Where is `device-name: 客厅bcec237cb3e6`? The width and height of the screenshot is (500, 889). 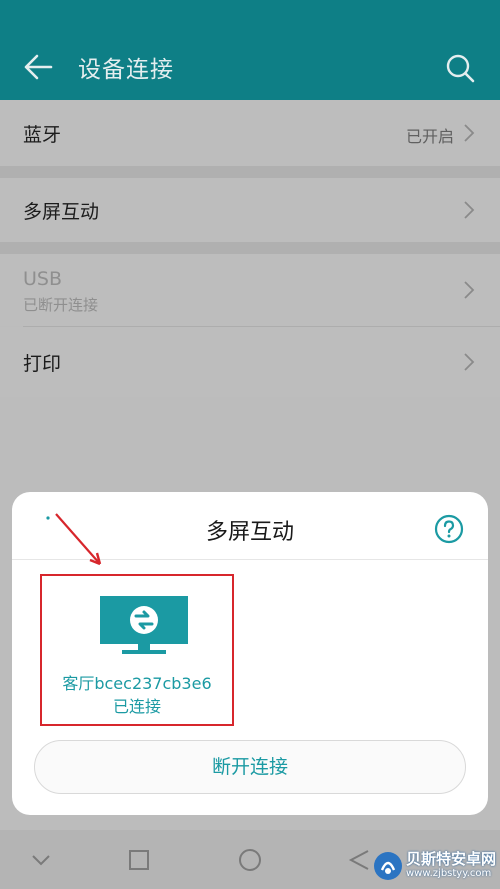
device-name: 客厅bcec237cb3e6 is located at coordinates (137, 683).